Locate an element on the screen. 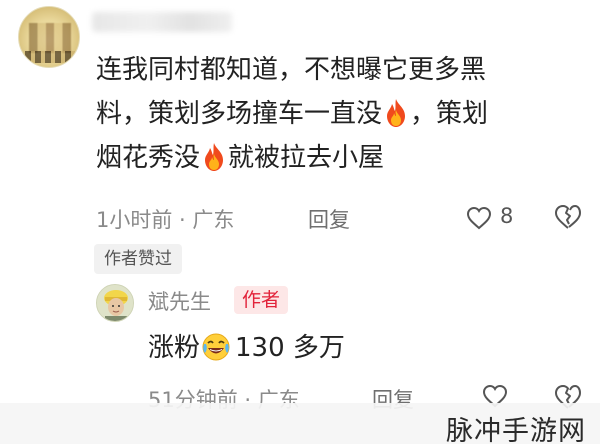 This screenshot has width=600, height=444. person-avatar-icon is located at coordinates (115, 303).